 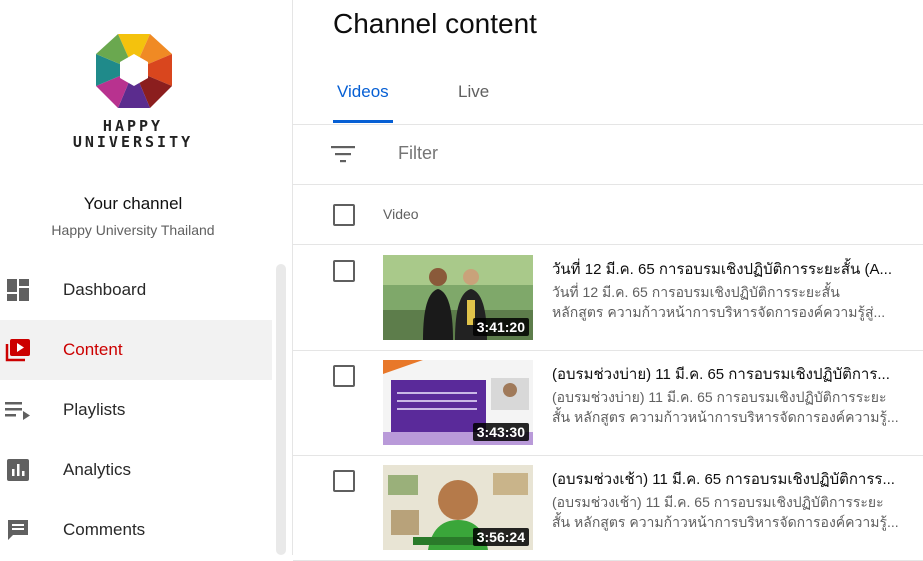 I want to click on video-duration: 3:41:20, so click(x=500, y=327).